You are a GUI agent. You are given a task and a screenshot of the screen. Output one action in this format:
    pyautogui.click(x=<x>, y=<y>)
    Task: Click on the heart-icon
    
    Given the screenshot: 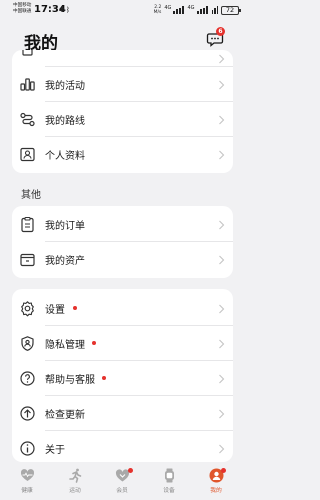 What is the action you would take?
    pyautogui.click(x=27, y=475)
    